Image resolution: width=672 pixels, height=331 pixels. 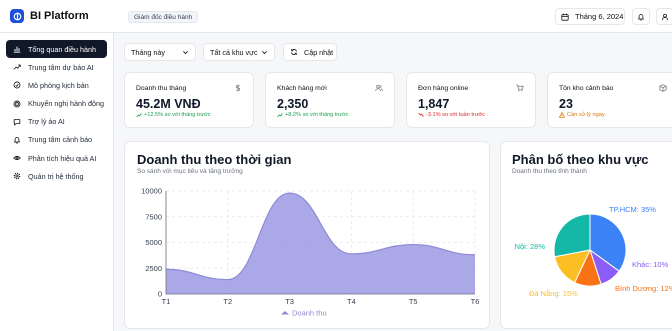 I want to click on kpi-delta: +8.2% so với tháng trước, so click(x=312, y=115).